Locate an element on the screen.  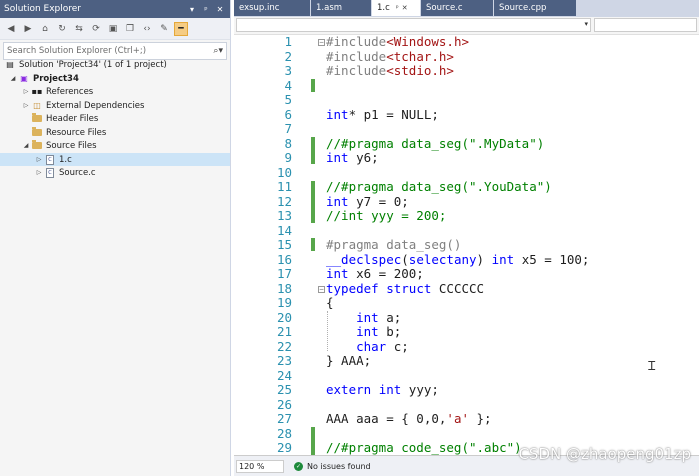
sync-icon: ↻ is located at coordinates (62, 29).